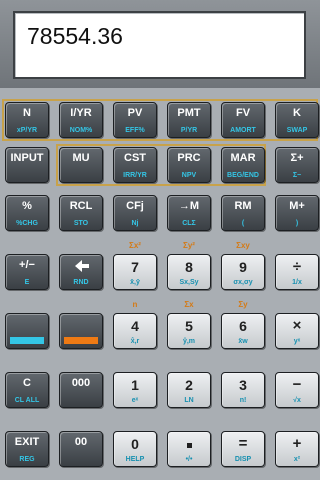 The width and height of the screenshot is (320, 480). I want to click on decimal-point-icon, so click(189, 445).